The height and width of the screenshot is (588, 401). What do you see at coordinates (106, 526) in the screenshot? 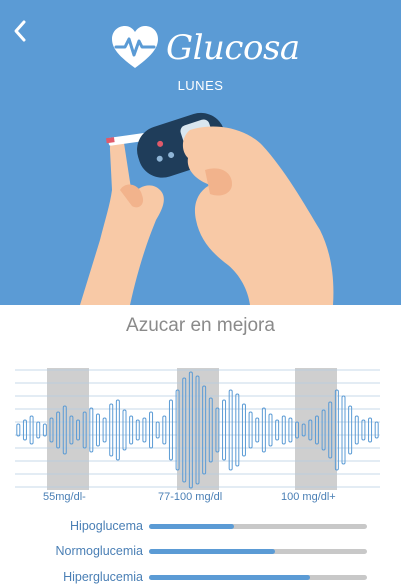
I see `level-label: Hipoglucema` at bounding box center [106, 526].